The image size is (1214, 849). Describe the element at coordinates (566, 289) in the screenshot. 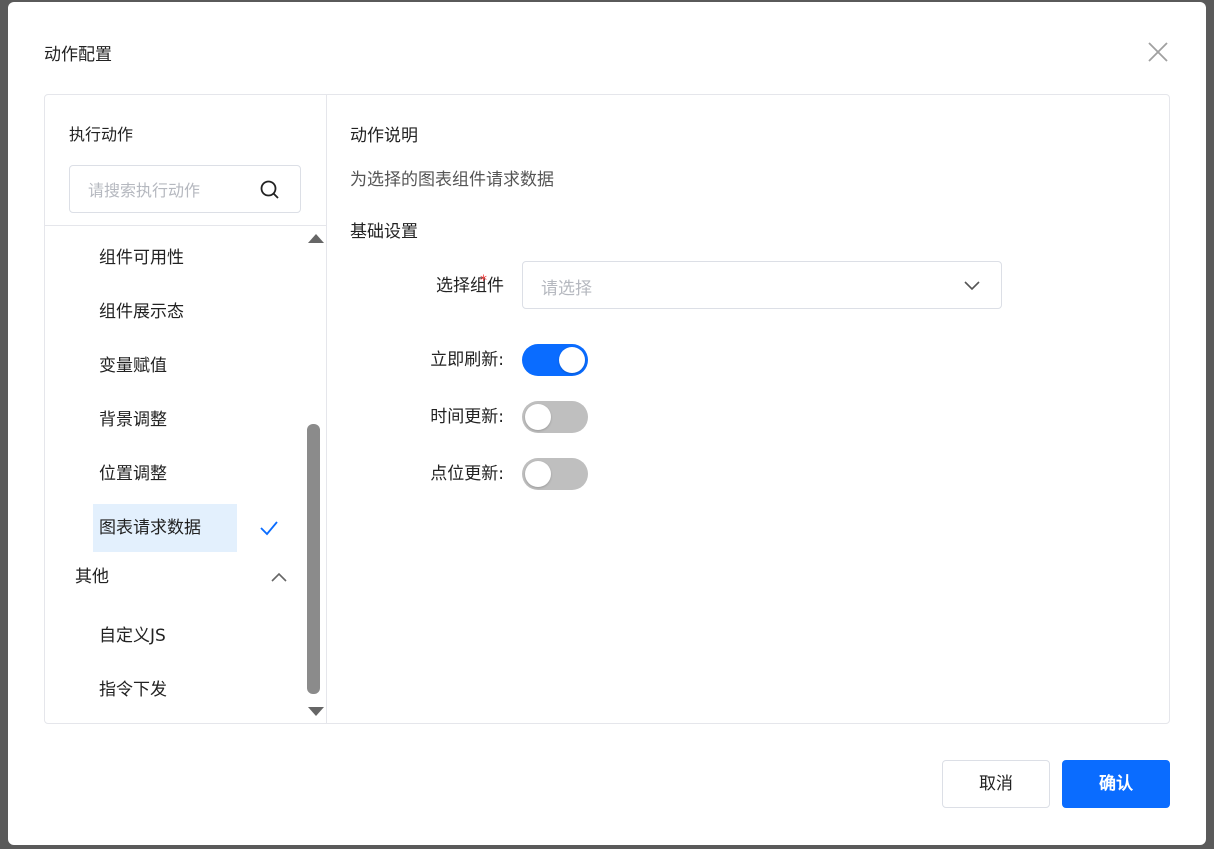

I see `select-placeholder: 请选择` at that location.